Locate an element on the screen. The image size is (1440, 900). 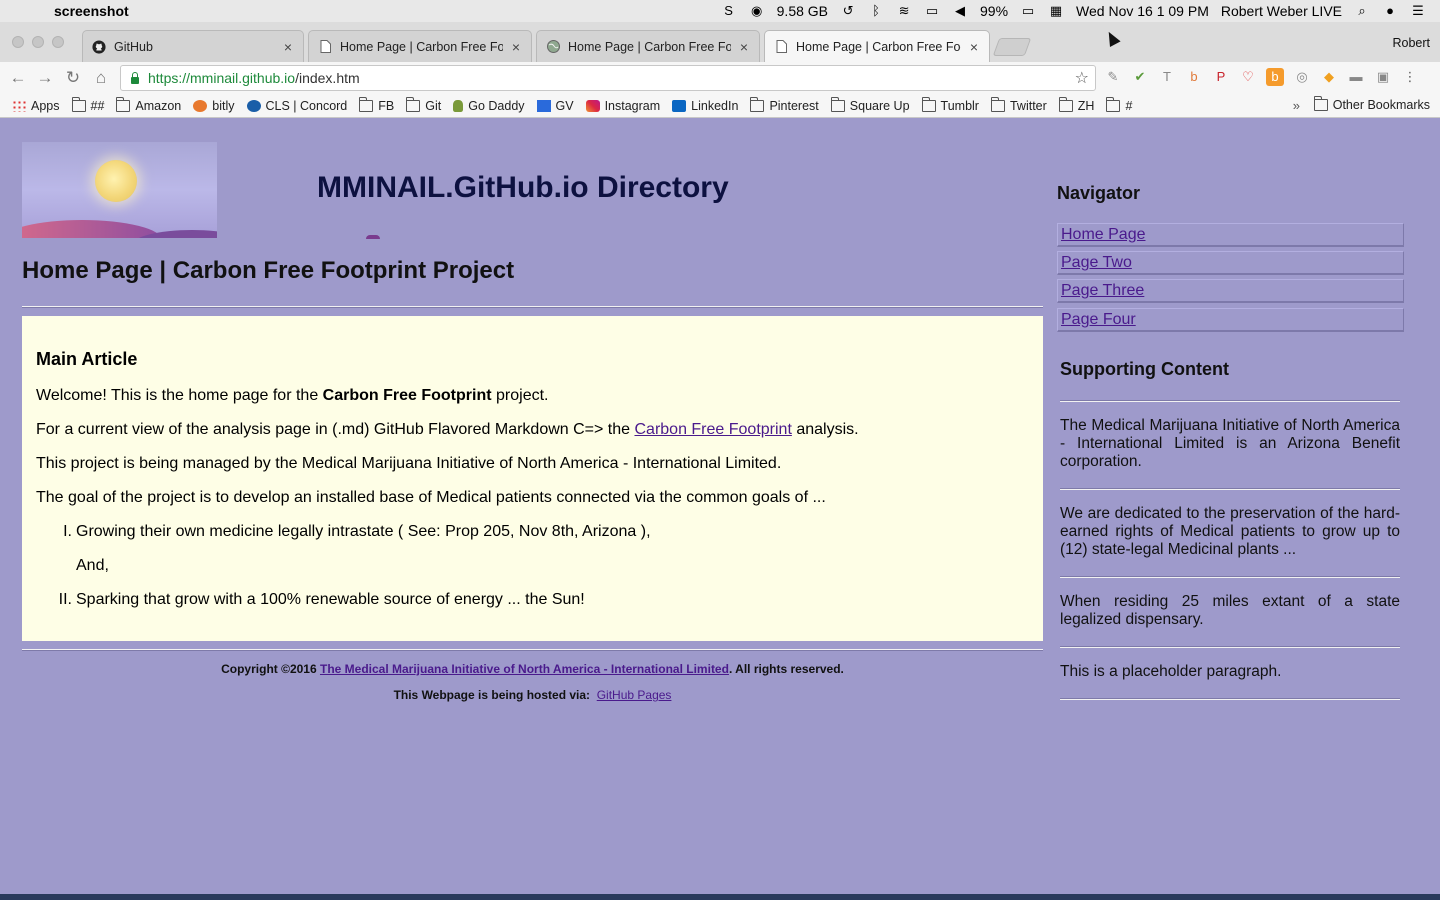
bookmark-folder: Square Up is located at coordinates (870, 104).